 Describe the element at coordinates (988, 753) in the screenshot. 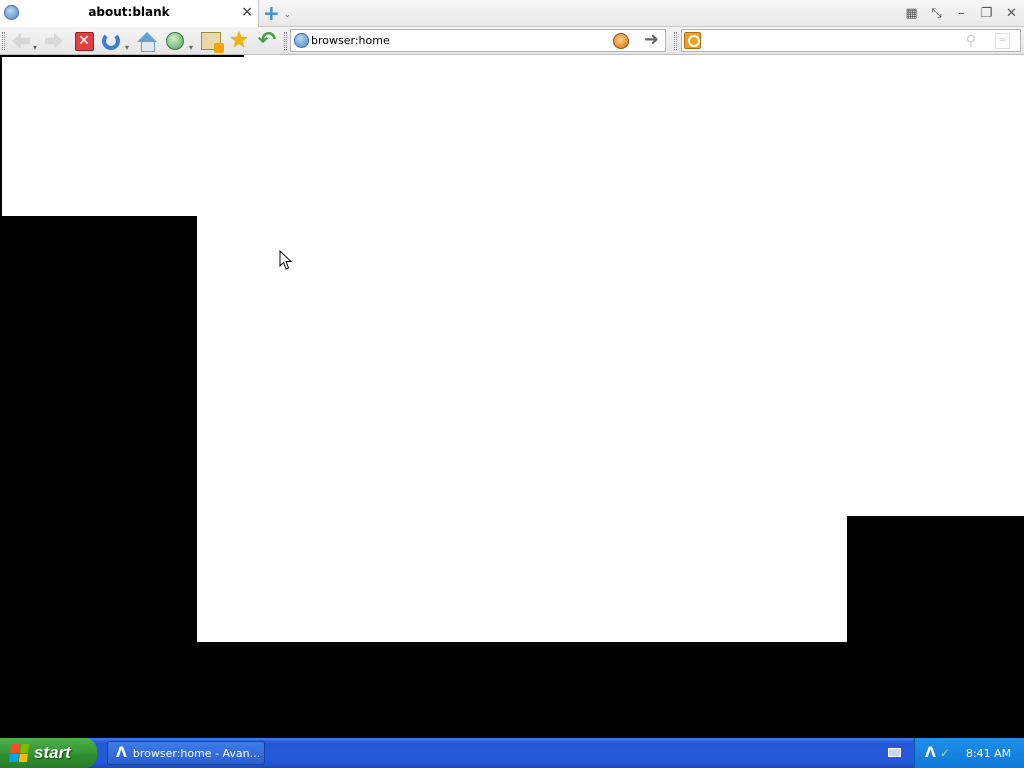

I see `clock: 8:41 AM` at that location.